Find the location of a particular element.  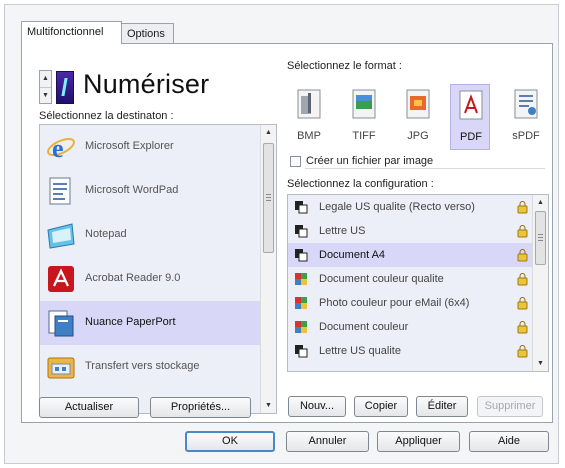

ok-button: OK is located at coordinates (230, 441).